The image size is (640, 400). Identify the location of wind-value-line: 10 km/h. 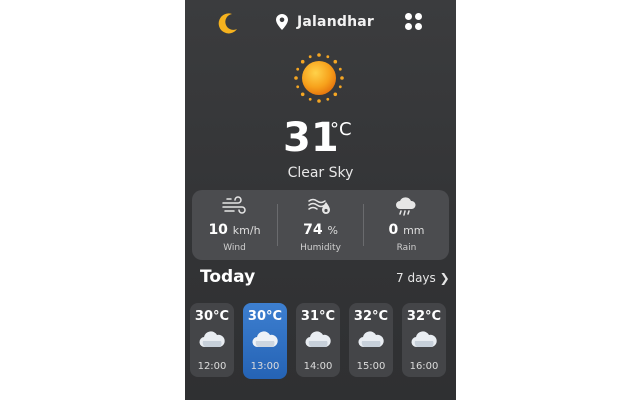
(234, 230).